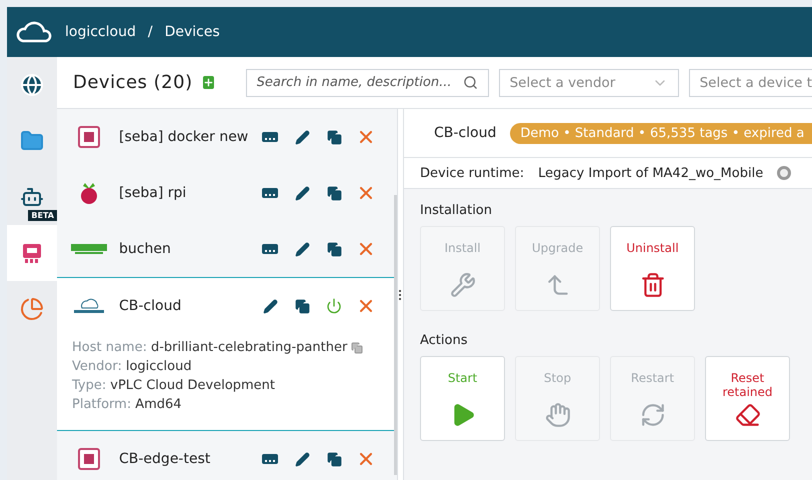 This screenshot has height=480, width=812. I want to click on device-row: buchen, so click(225, 249).